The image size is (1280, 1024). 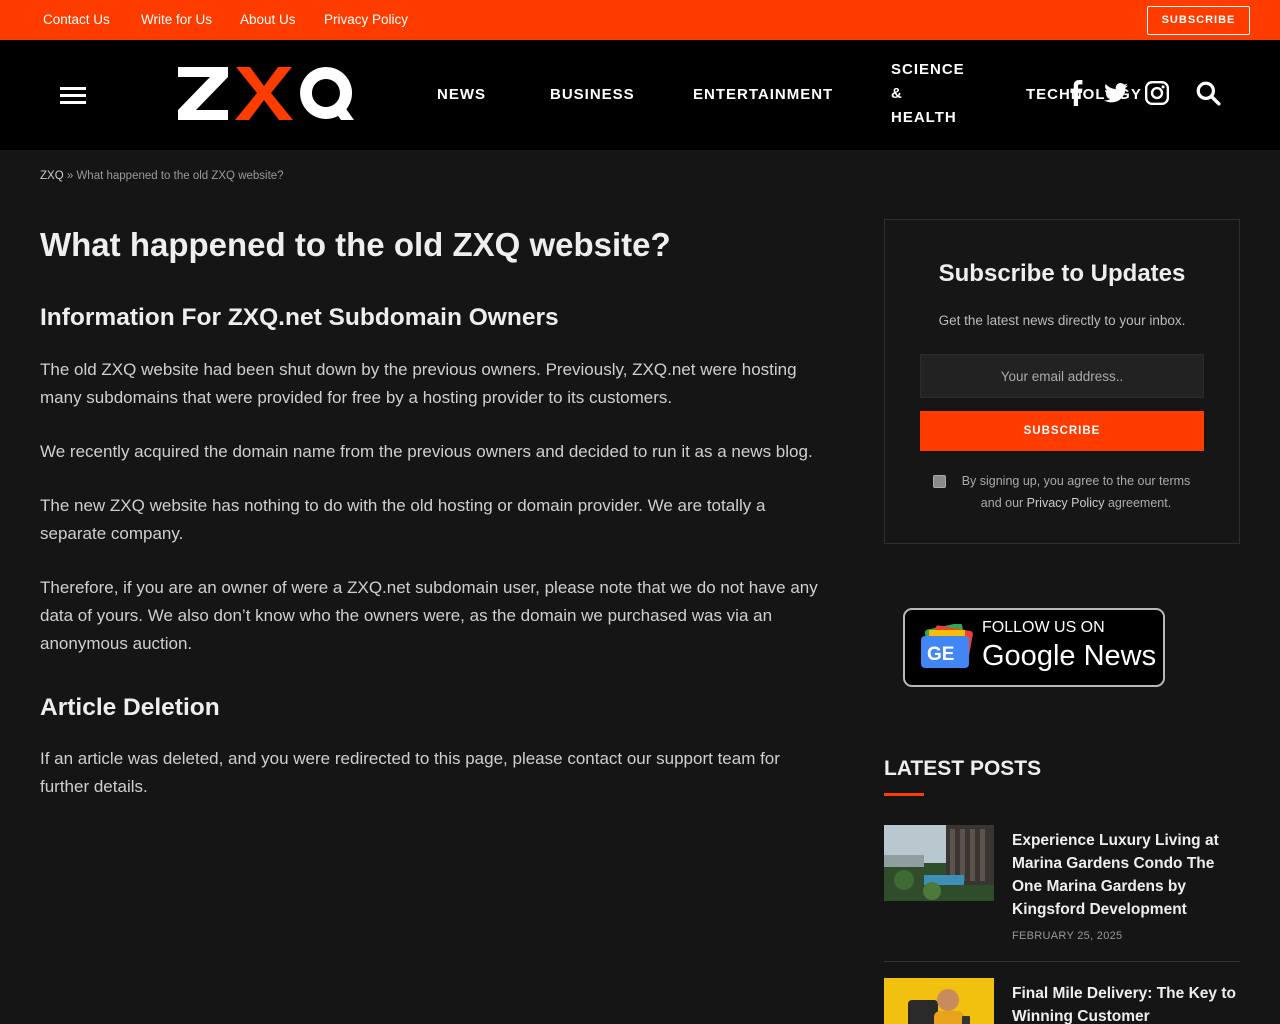 I want to click on breadcrumb-home-link: ZXQ, so click(x=52, y=176).